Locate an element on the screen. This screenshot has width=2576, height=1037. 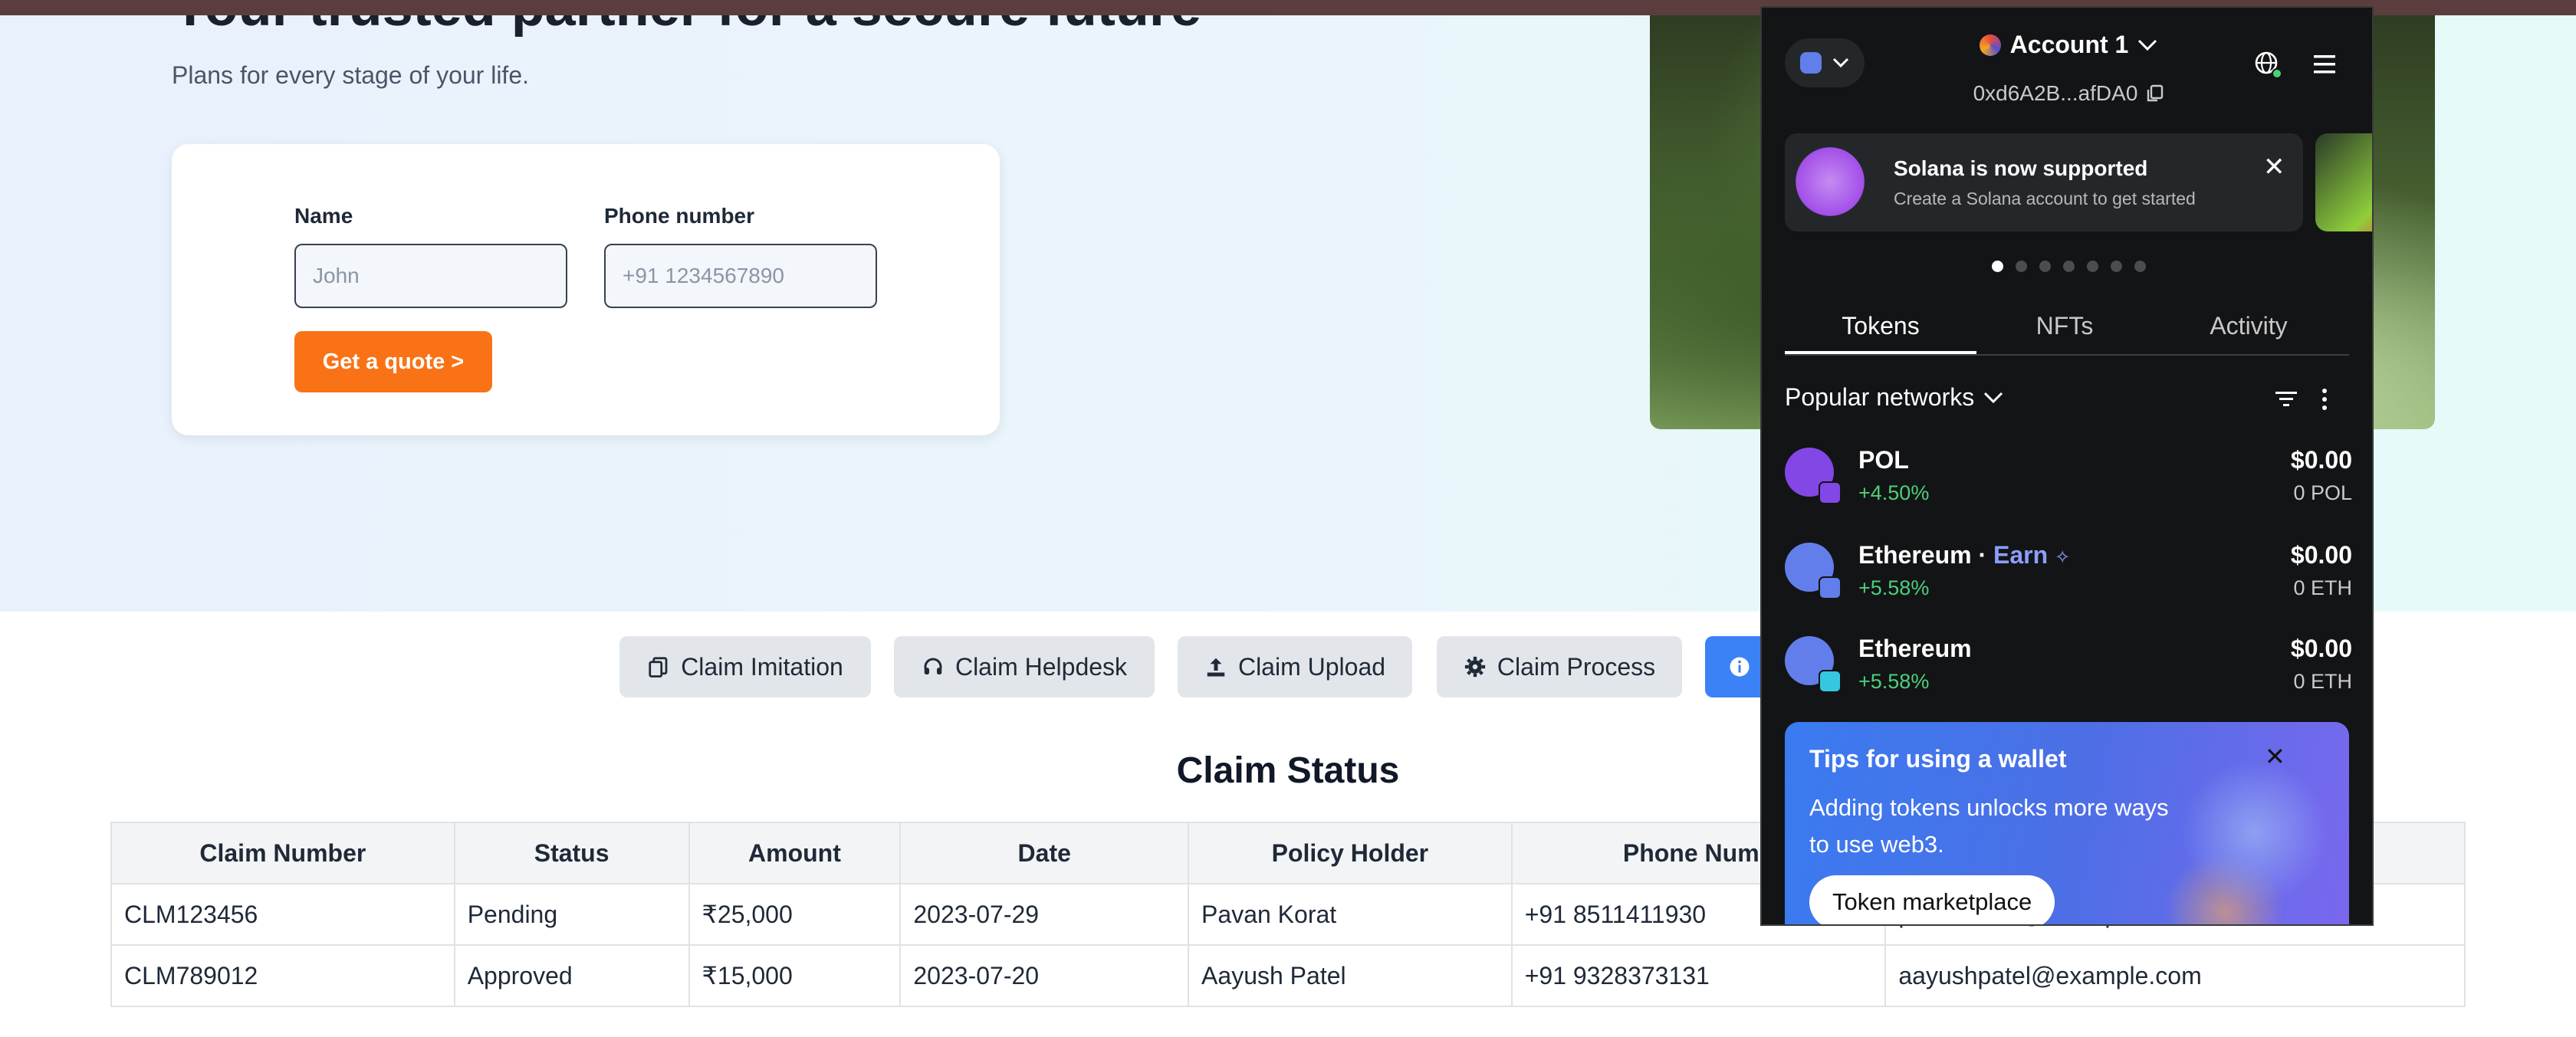
claim-helpdesk-button: Claim Helpdesk is located at coordinates (1024, 667).